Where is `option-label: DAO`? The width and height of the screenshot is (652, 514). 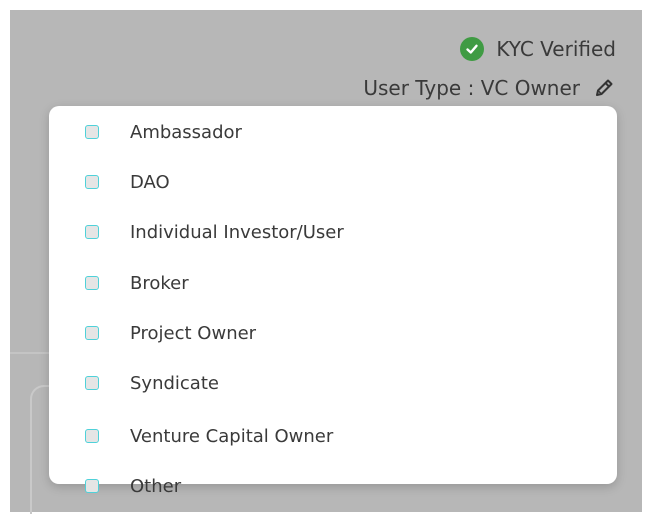
option-label: DAO is located at coordinates (150, 182).